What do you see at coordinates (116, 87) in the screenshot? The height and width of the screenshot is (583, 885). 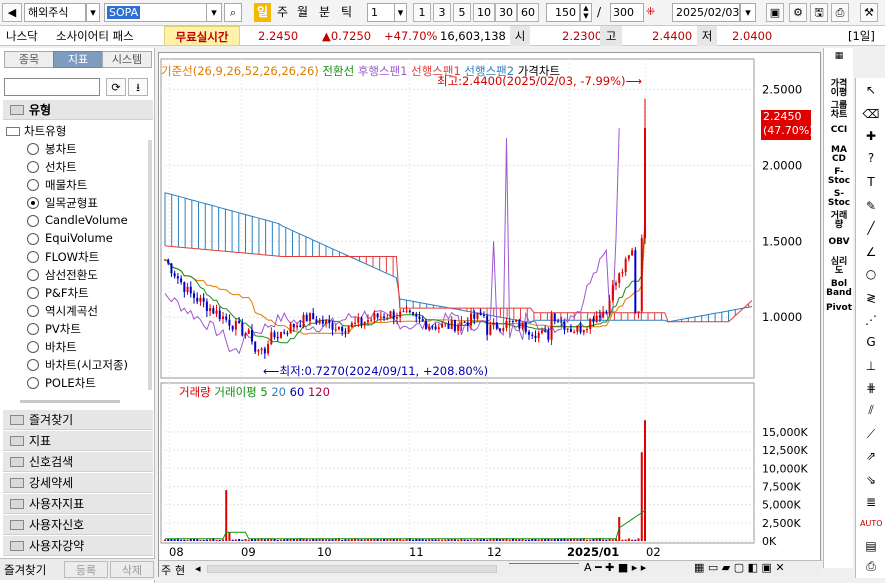 I see `refresh-icon: ⟳` at bounding box center [116, 87].